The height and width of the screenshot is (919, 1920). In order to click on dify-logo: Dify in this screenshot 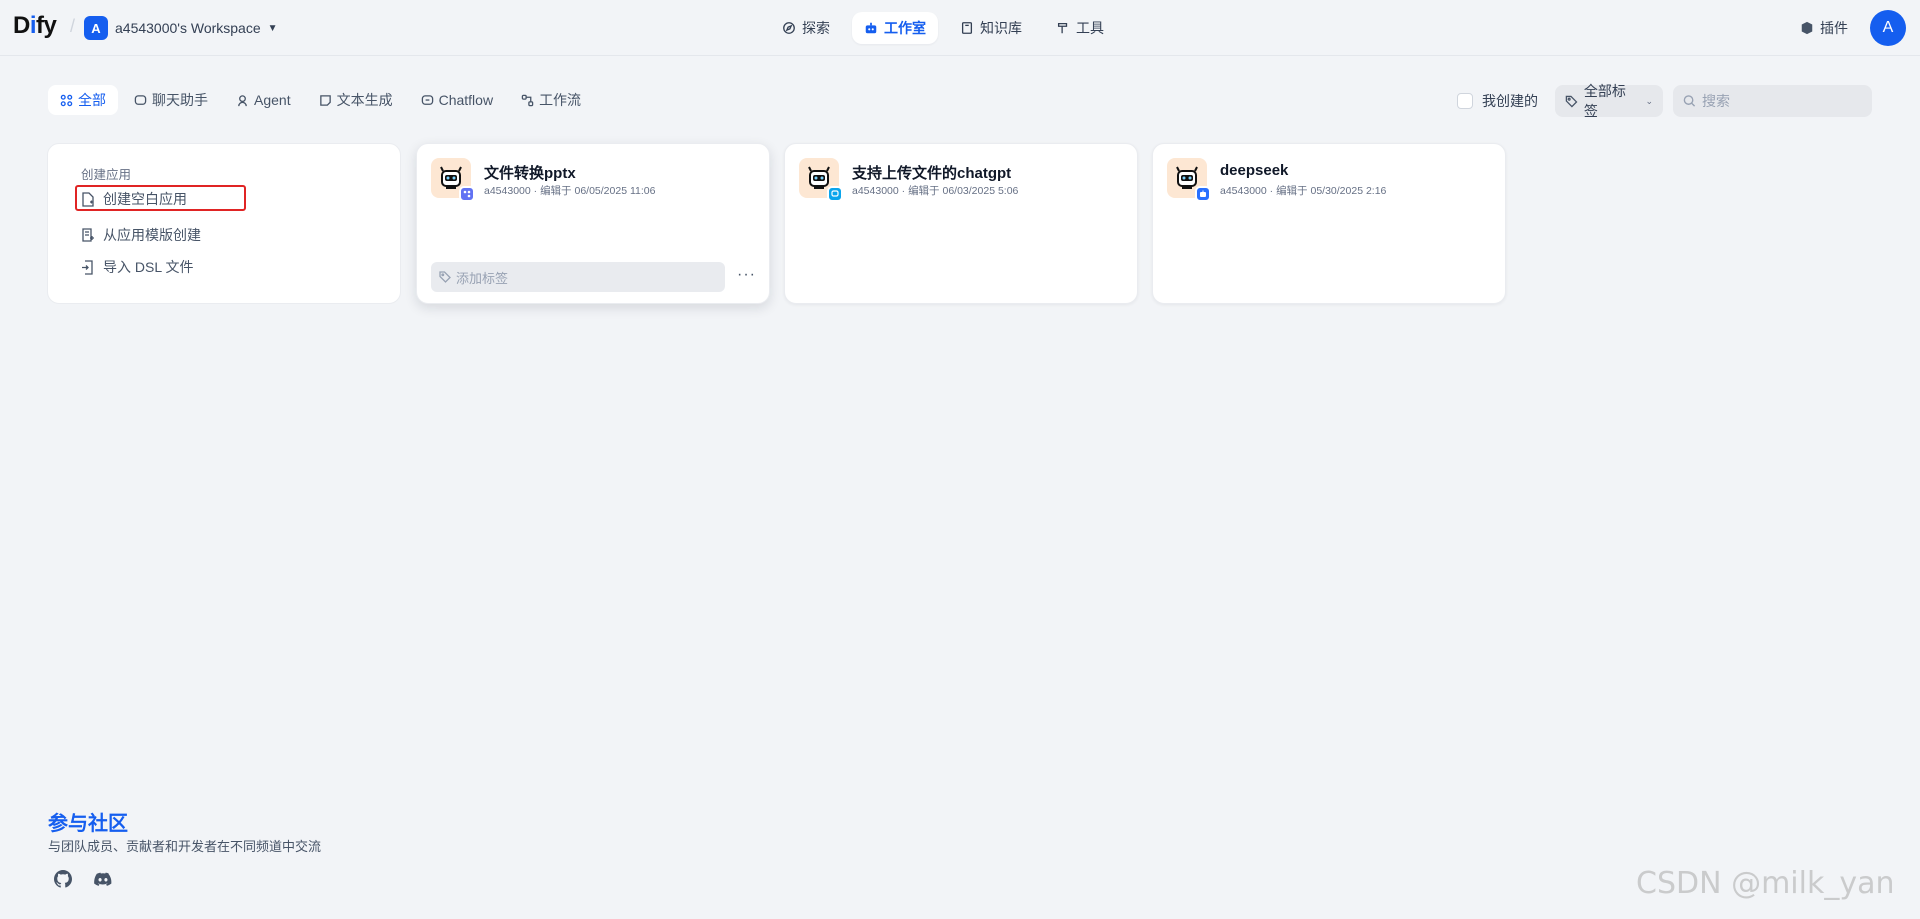, I will do `click(35, 26)`.